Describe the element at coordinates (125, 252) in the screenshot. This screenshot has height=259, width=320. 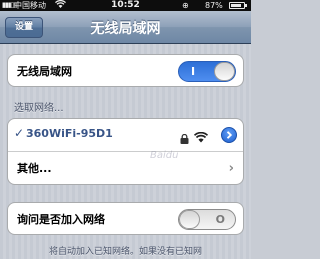
I see `ask-join-footer: 将自动加入已知网络。如果没有已知网` at that location.